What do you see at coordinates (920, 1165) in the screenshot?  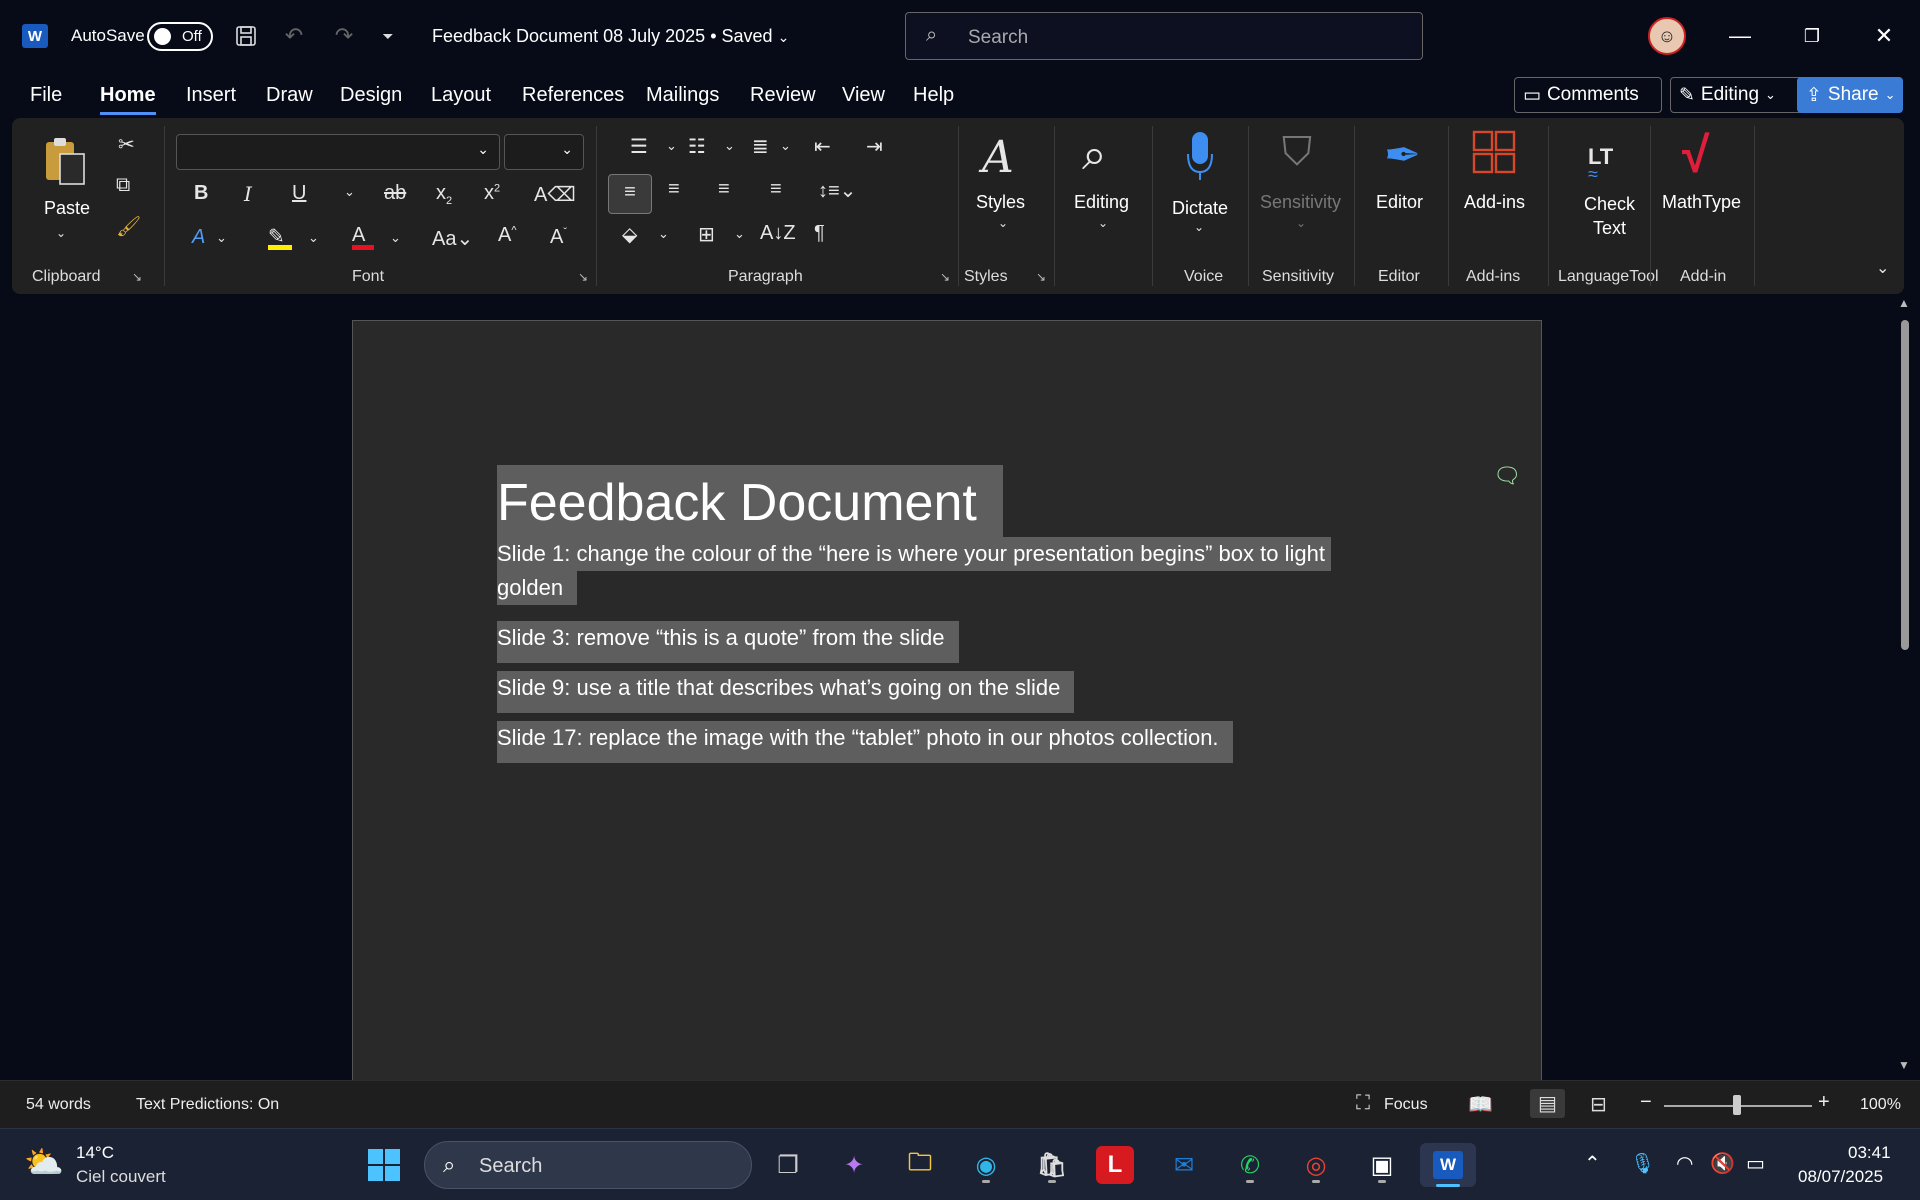 I see `file-explorer-icon: 🗀` at bounding box center [920, 1165].